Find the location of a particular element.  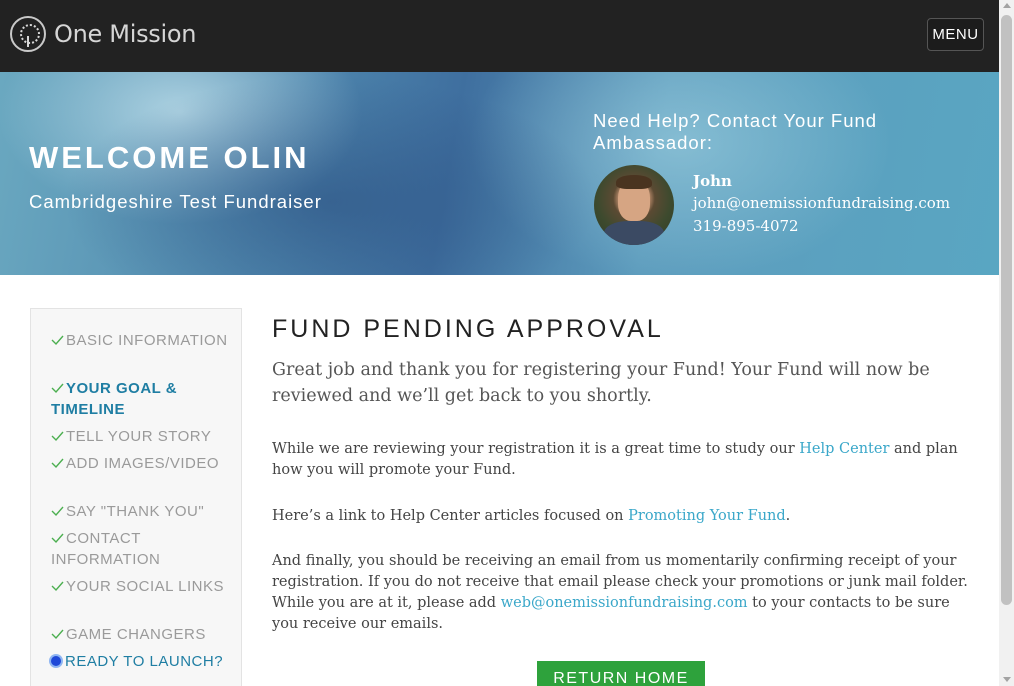

ambassador-name: John is located at coordinates (712, 181).